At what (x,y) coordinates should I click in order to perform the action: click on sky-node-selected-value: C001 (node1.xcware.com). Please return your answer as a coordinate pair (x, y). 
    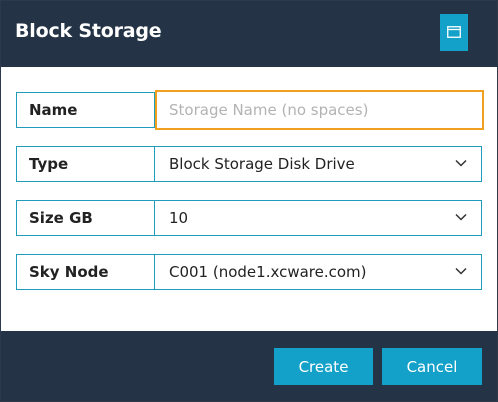
    Looking at the image, I should click on (268, 272).